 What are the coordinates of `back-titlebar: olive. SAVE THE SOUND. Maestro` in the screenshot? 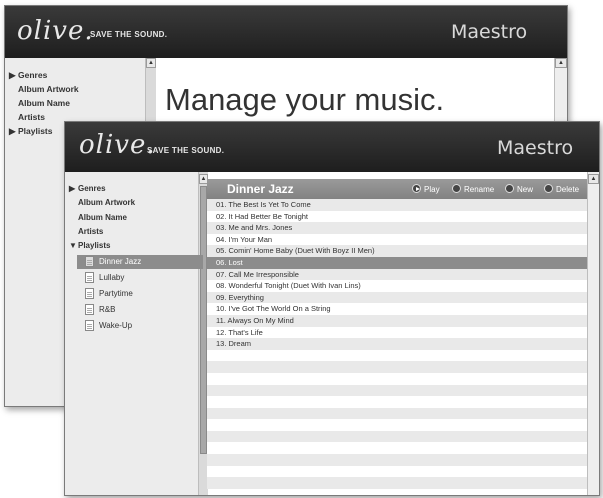 It's located at (286, 32).